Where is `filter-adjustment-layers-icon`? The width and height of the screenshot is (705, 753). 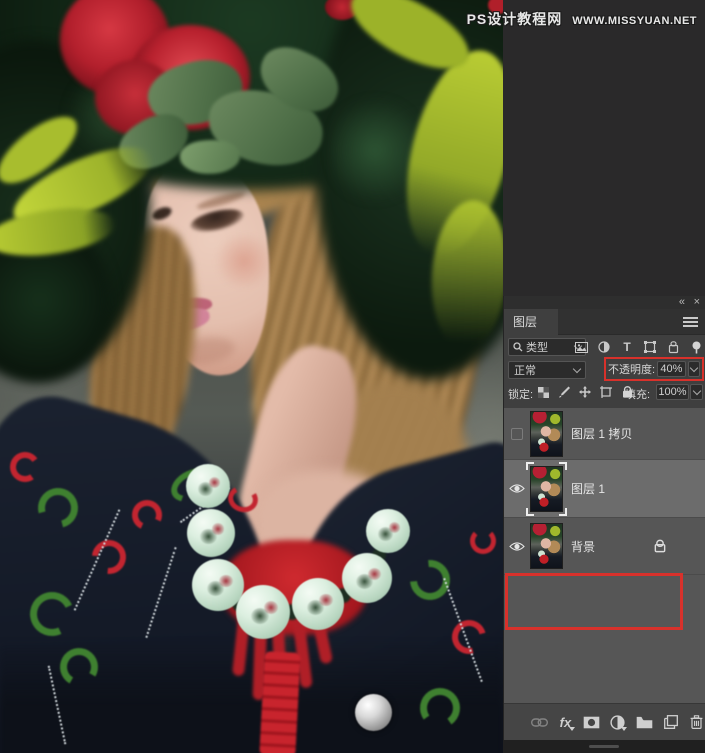 filter-adjustment-layers-icon is located at coordinates (604, 347).